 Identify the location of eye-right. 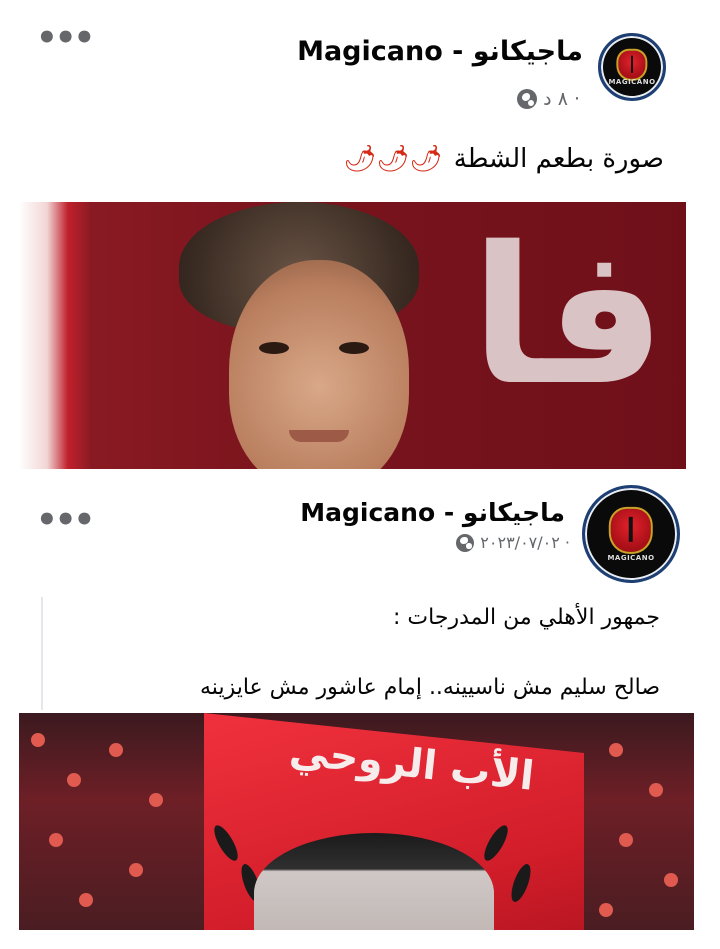
(354, 348).